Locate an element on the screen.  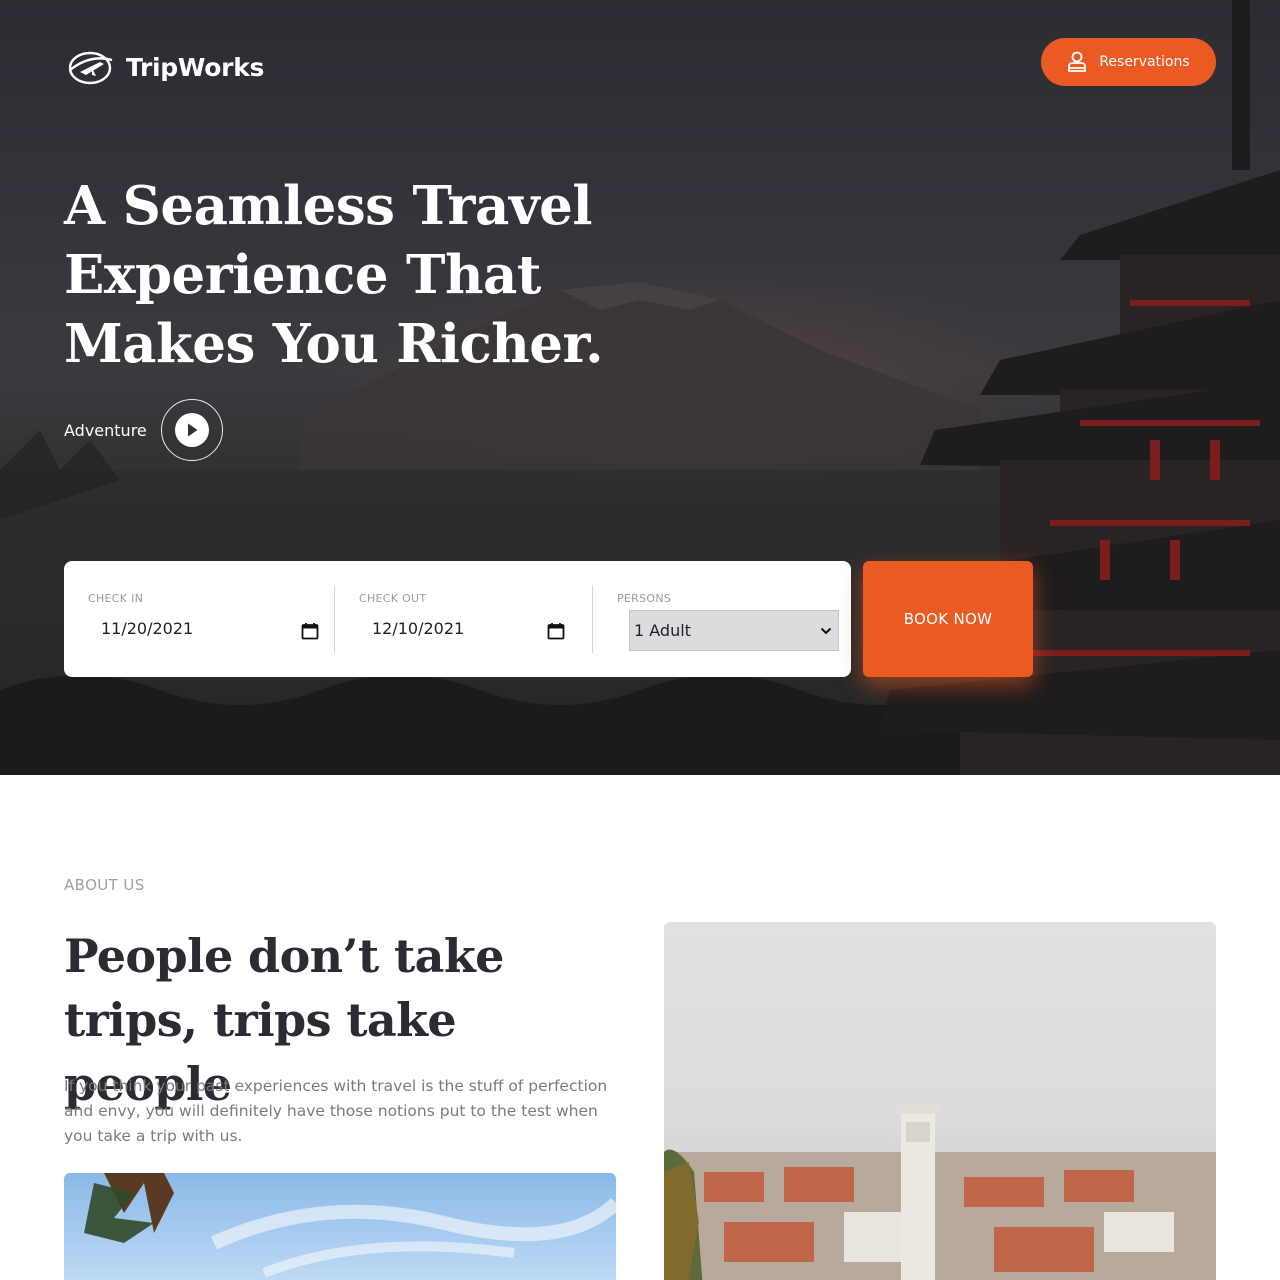
person-icon is located at coordinates (1077, 61).